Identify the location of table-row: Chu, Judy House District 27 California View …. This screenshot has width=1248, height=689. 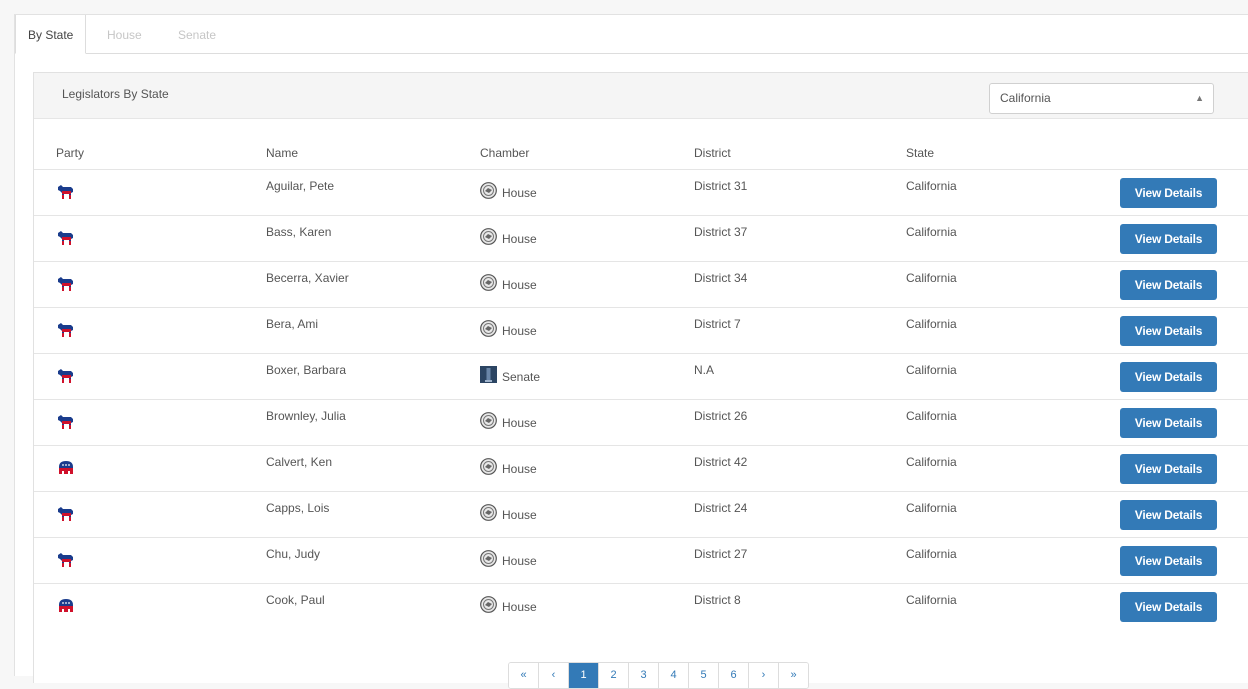
(641, 560).